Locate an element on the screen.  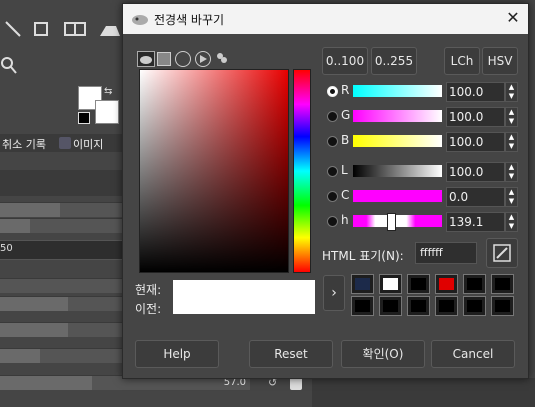
radio-h is located at coordinates (332, 221).